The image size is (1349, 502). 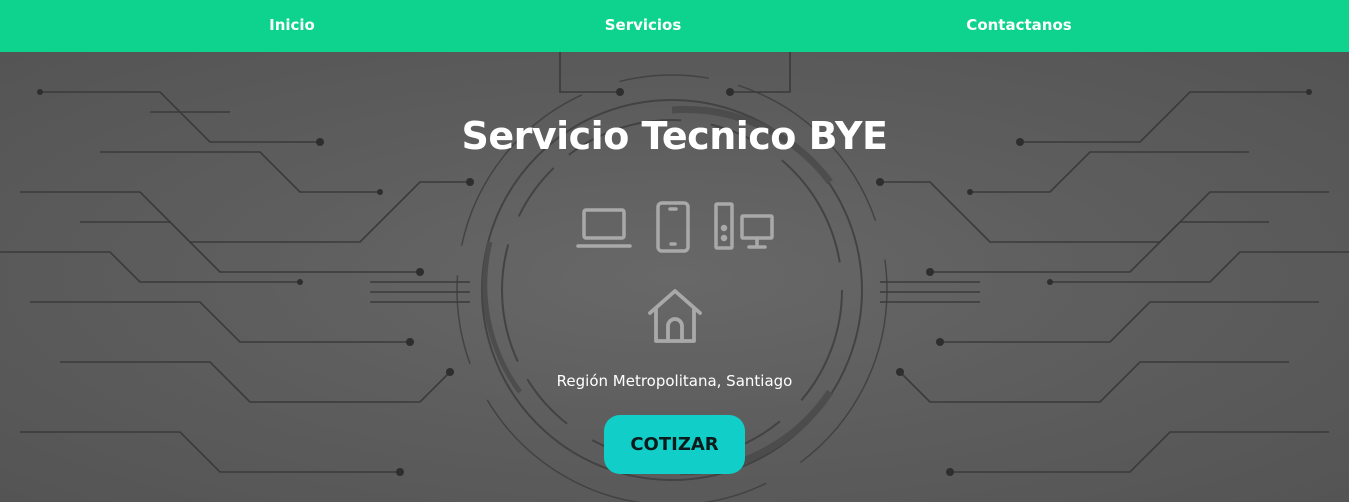 What do you see at coordinates (674, 444) in the screenshot?
I see `cotizar-button: COTIZAR` at bounding box center [674, 444].